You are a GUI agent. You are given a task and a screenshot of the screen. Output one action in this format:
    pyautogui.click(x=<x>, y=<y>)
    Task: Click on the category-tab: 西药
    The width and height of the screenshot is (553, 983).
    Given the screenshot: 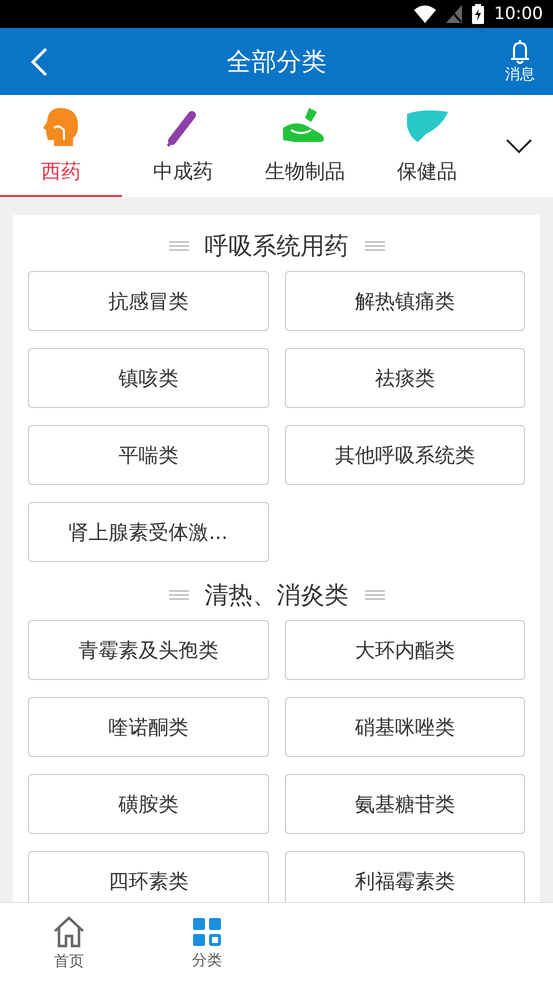 What is the action you would take?
    pyautogui.click(x=61, y=146)
    